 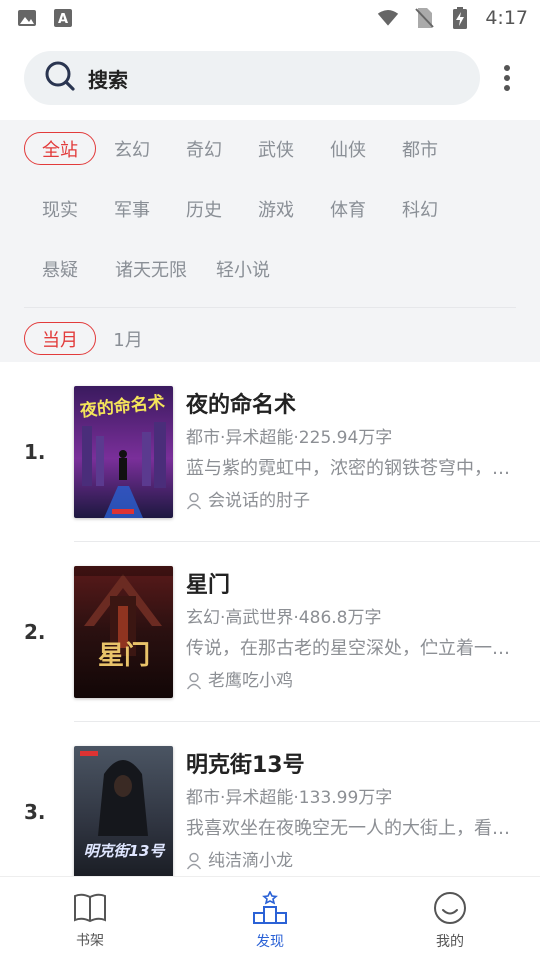 I want to click on category-tag: 仙侠, so click(x=348, y=148).